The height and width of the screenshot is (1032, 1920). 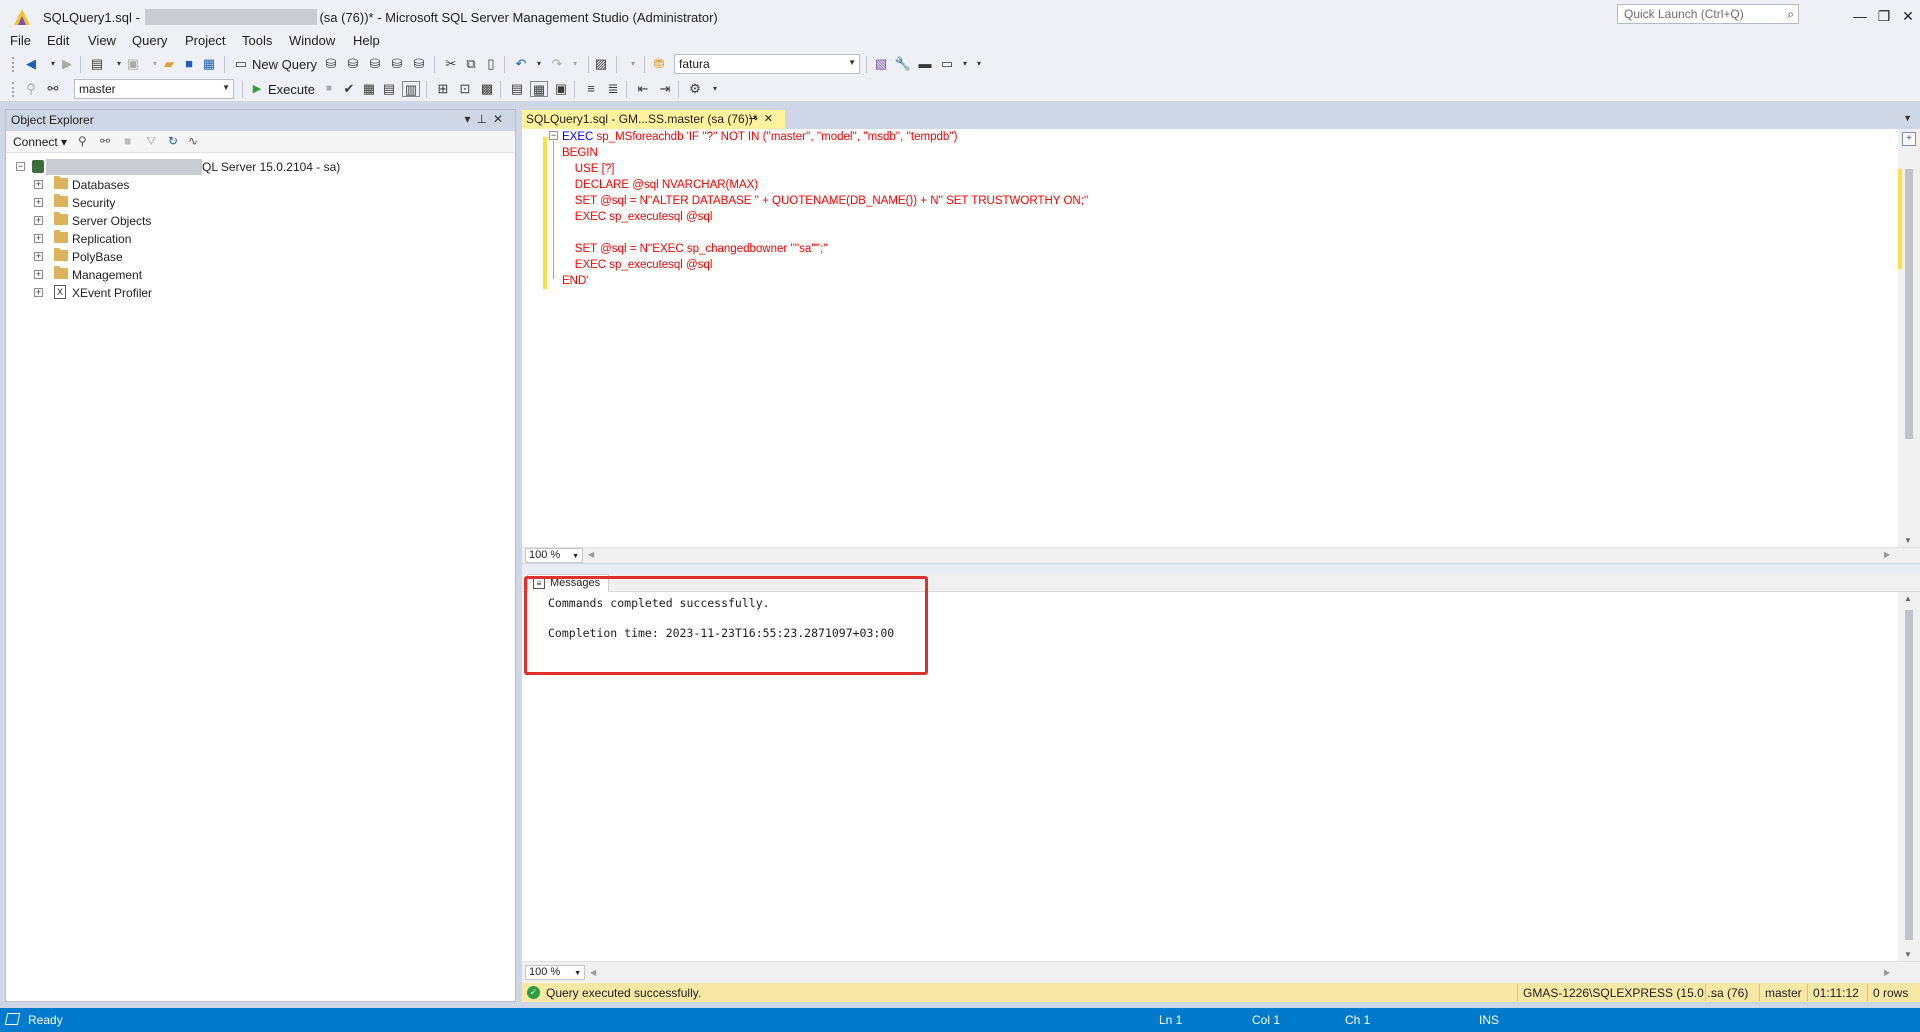 I want to click on open-file-icon: ▰, so click(x=169, y=64).